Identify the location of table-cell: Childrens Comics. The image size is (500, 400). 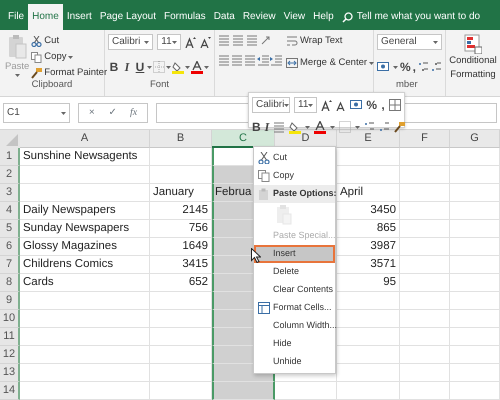
(85, 265).